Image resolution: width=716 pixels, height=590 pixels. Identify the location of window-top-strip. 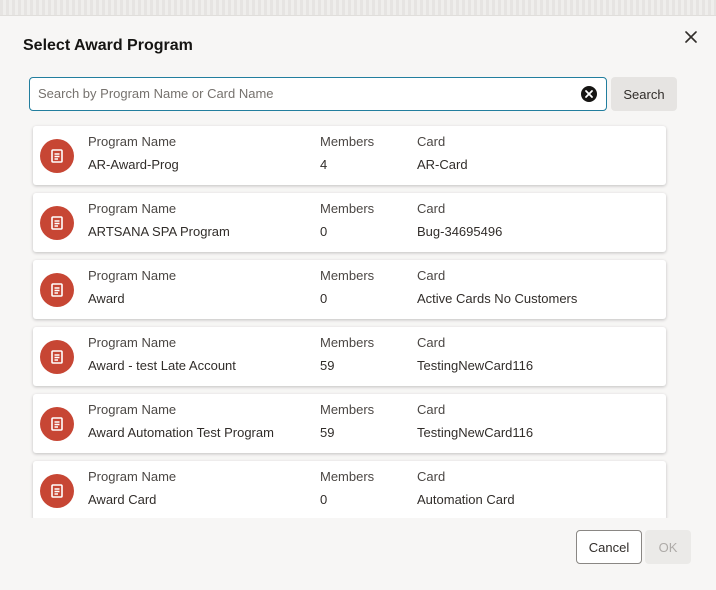
(358, 8).